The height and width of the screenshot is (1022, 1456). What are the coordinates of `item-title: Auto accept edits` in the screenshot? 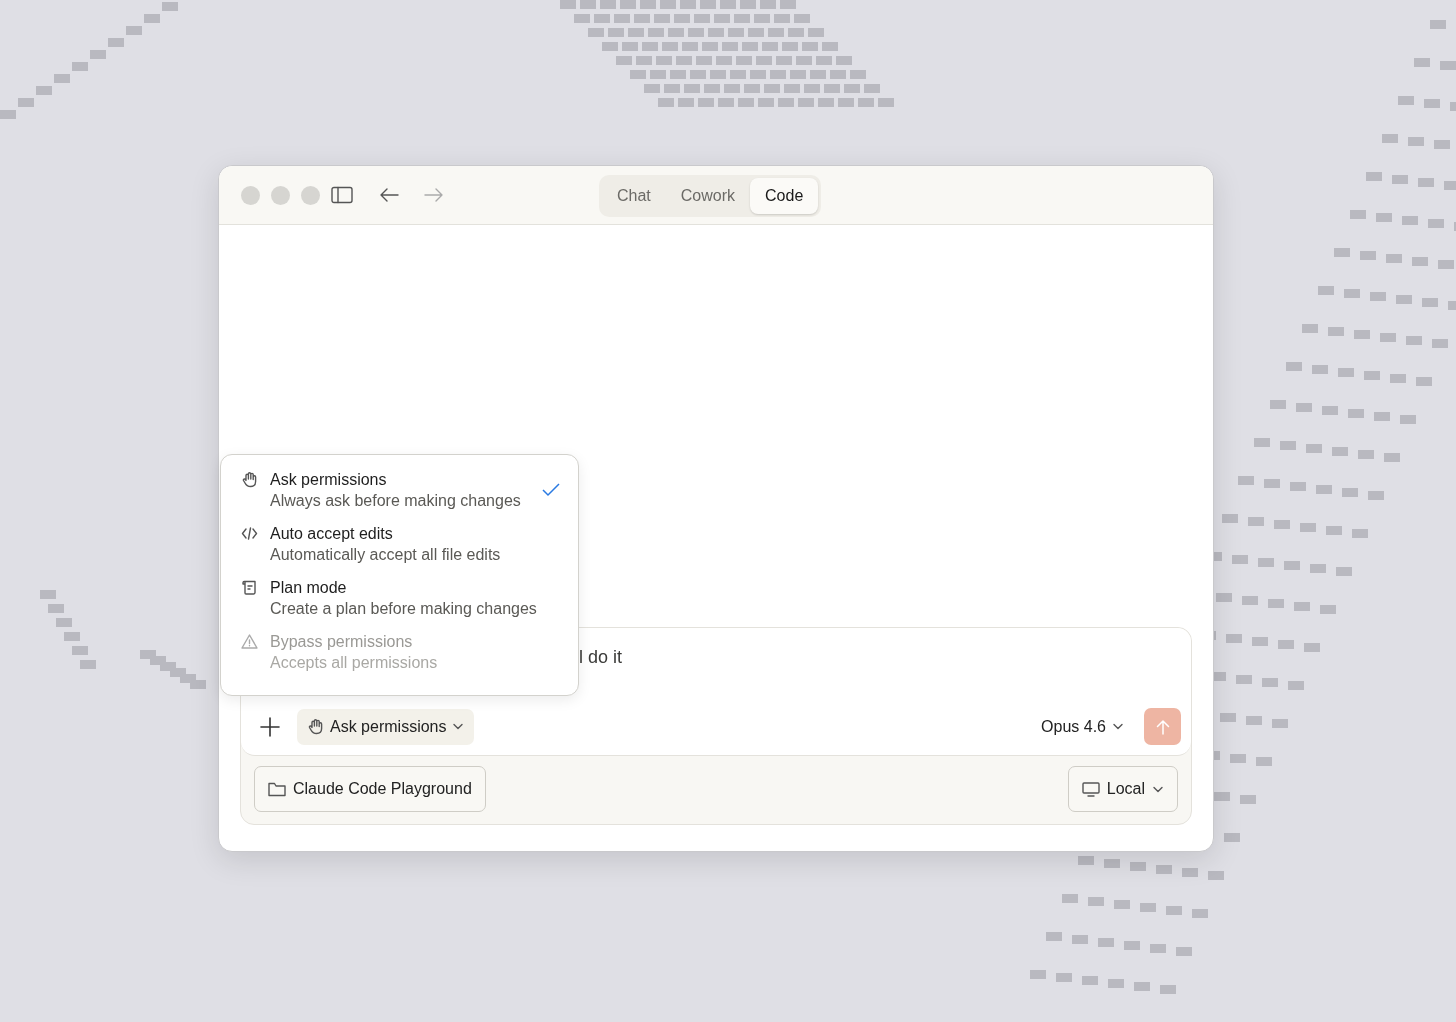 It's located at (332, 534).